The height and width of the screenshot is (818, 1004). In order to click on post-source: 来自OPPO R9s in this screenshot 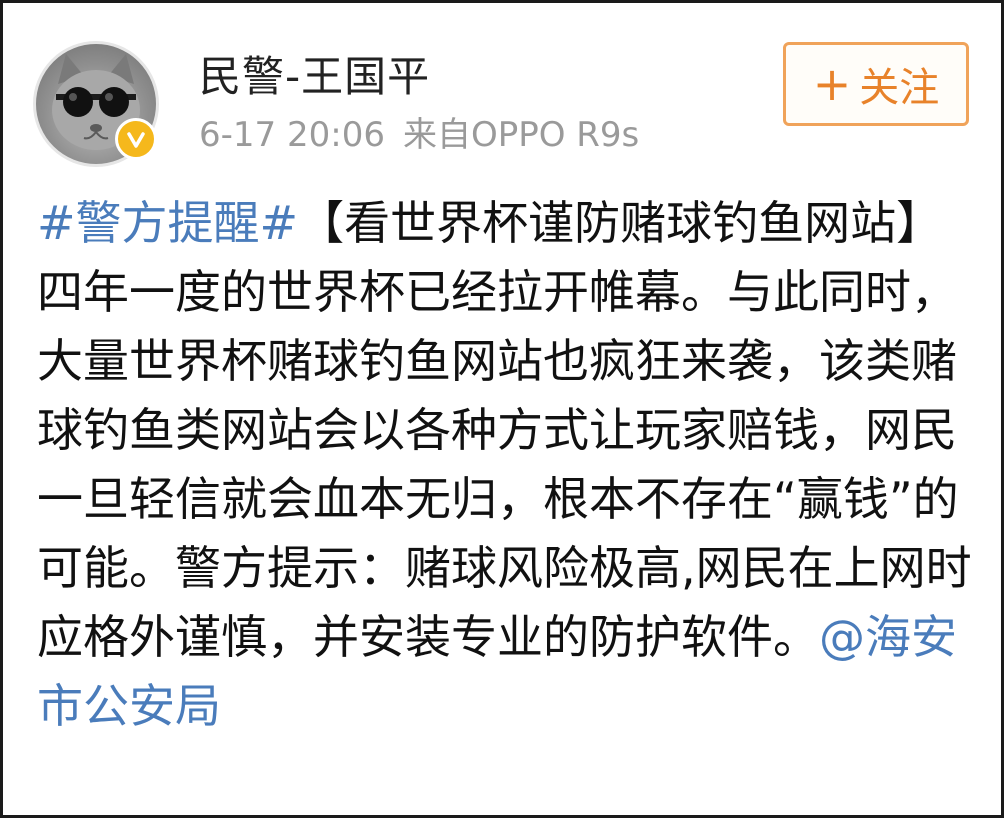, I will do `click(521, 135)`.